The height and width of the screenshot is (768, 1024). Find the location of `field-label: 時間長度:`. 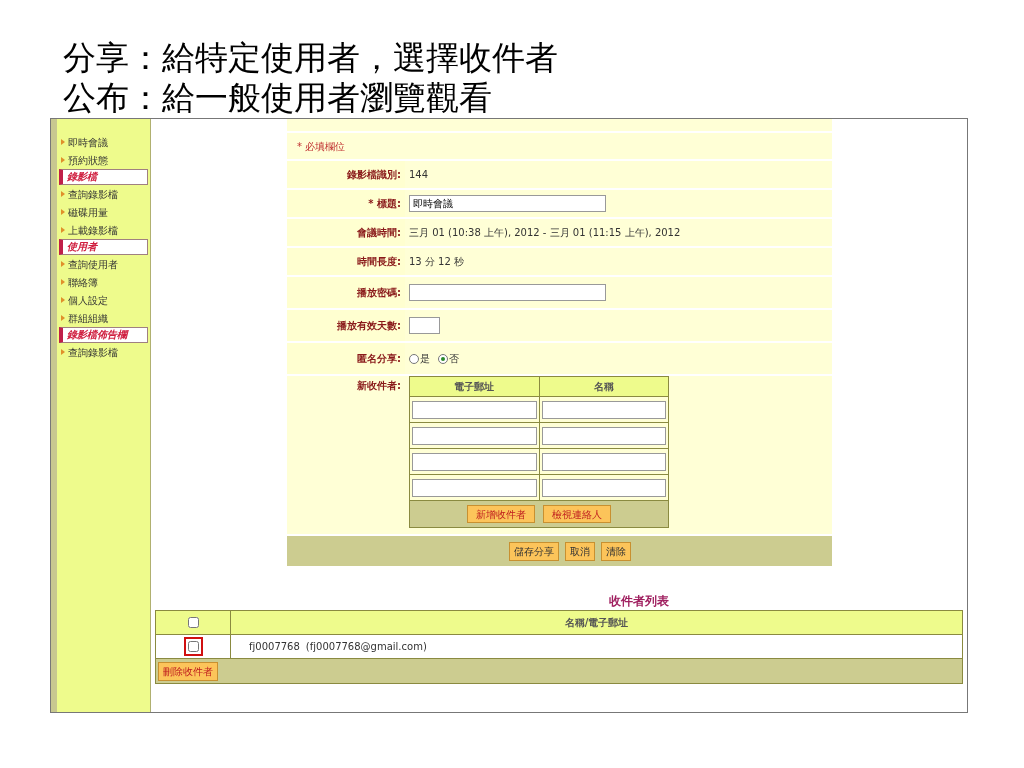

field-label: 時間長度: is located at coordinates (379, 262).